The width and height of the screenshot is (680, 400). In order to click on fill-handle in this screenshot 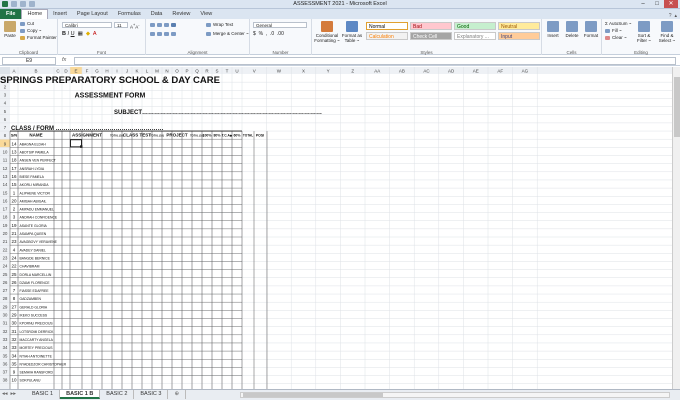, I will do `click(81, 146)`.